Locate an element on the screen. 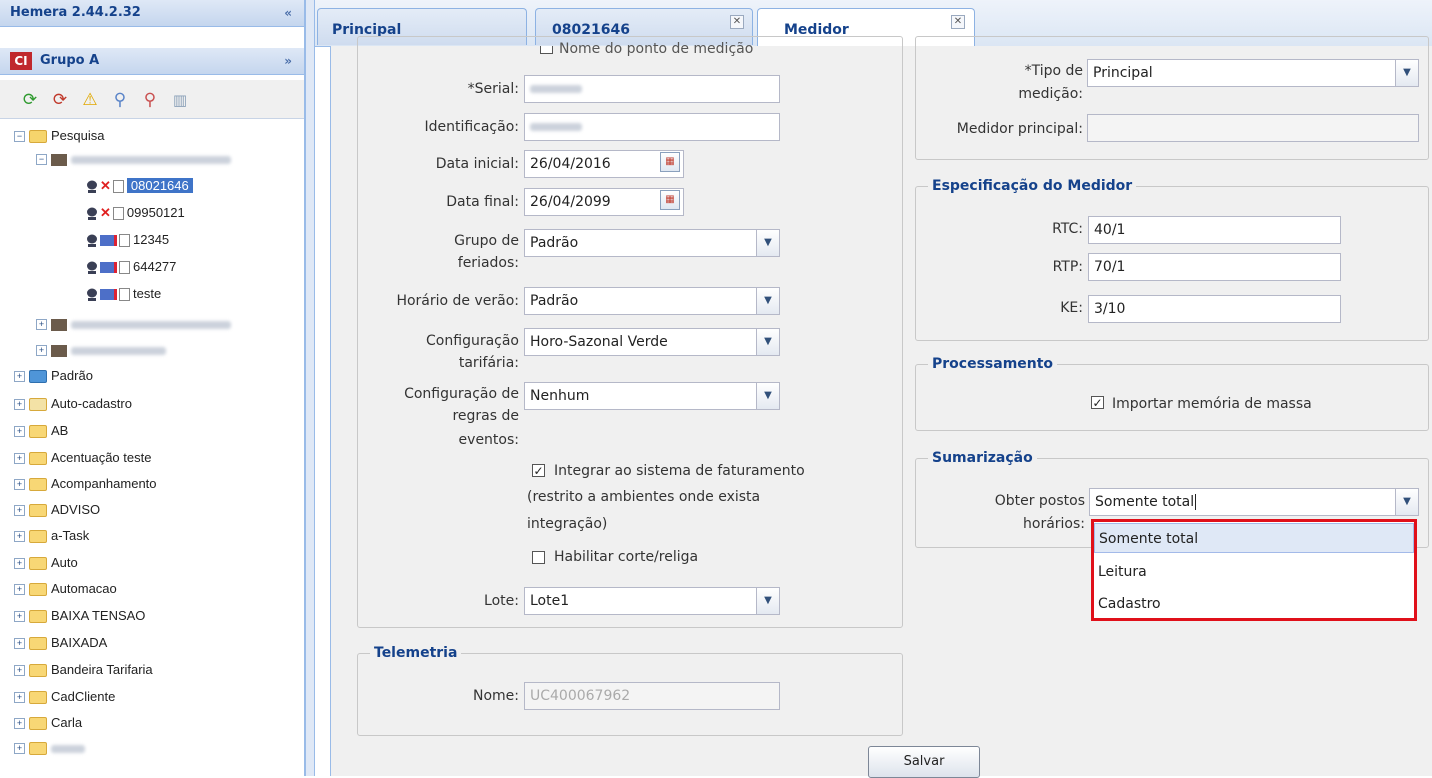 This screenshot has width=1432, height=778. clipboard-icon: ▥ is located at coordinates (180, 100).